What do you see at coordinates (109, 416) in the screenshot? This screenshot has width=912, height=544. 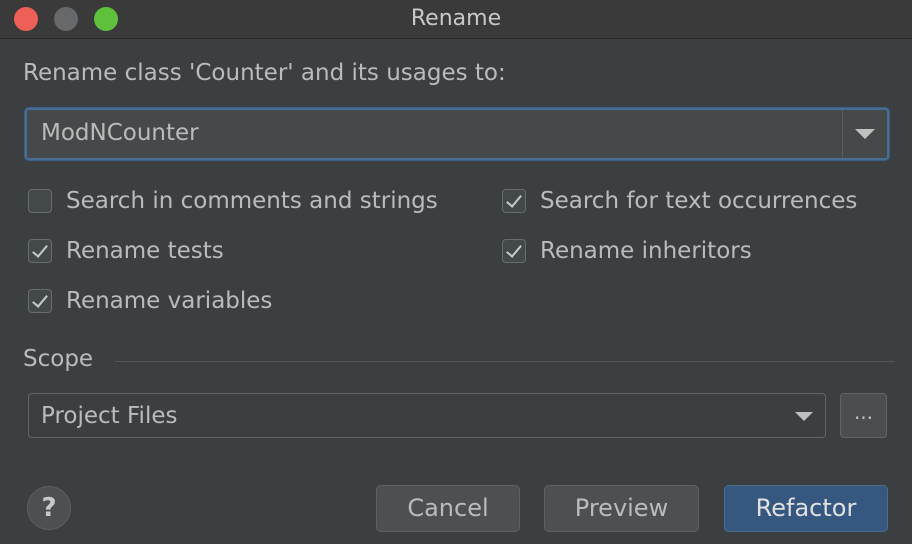 I see `scope-selected-value: Project Files` at bounding box center [109, 416].